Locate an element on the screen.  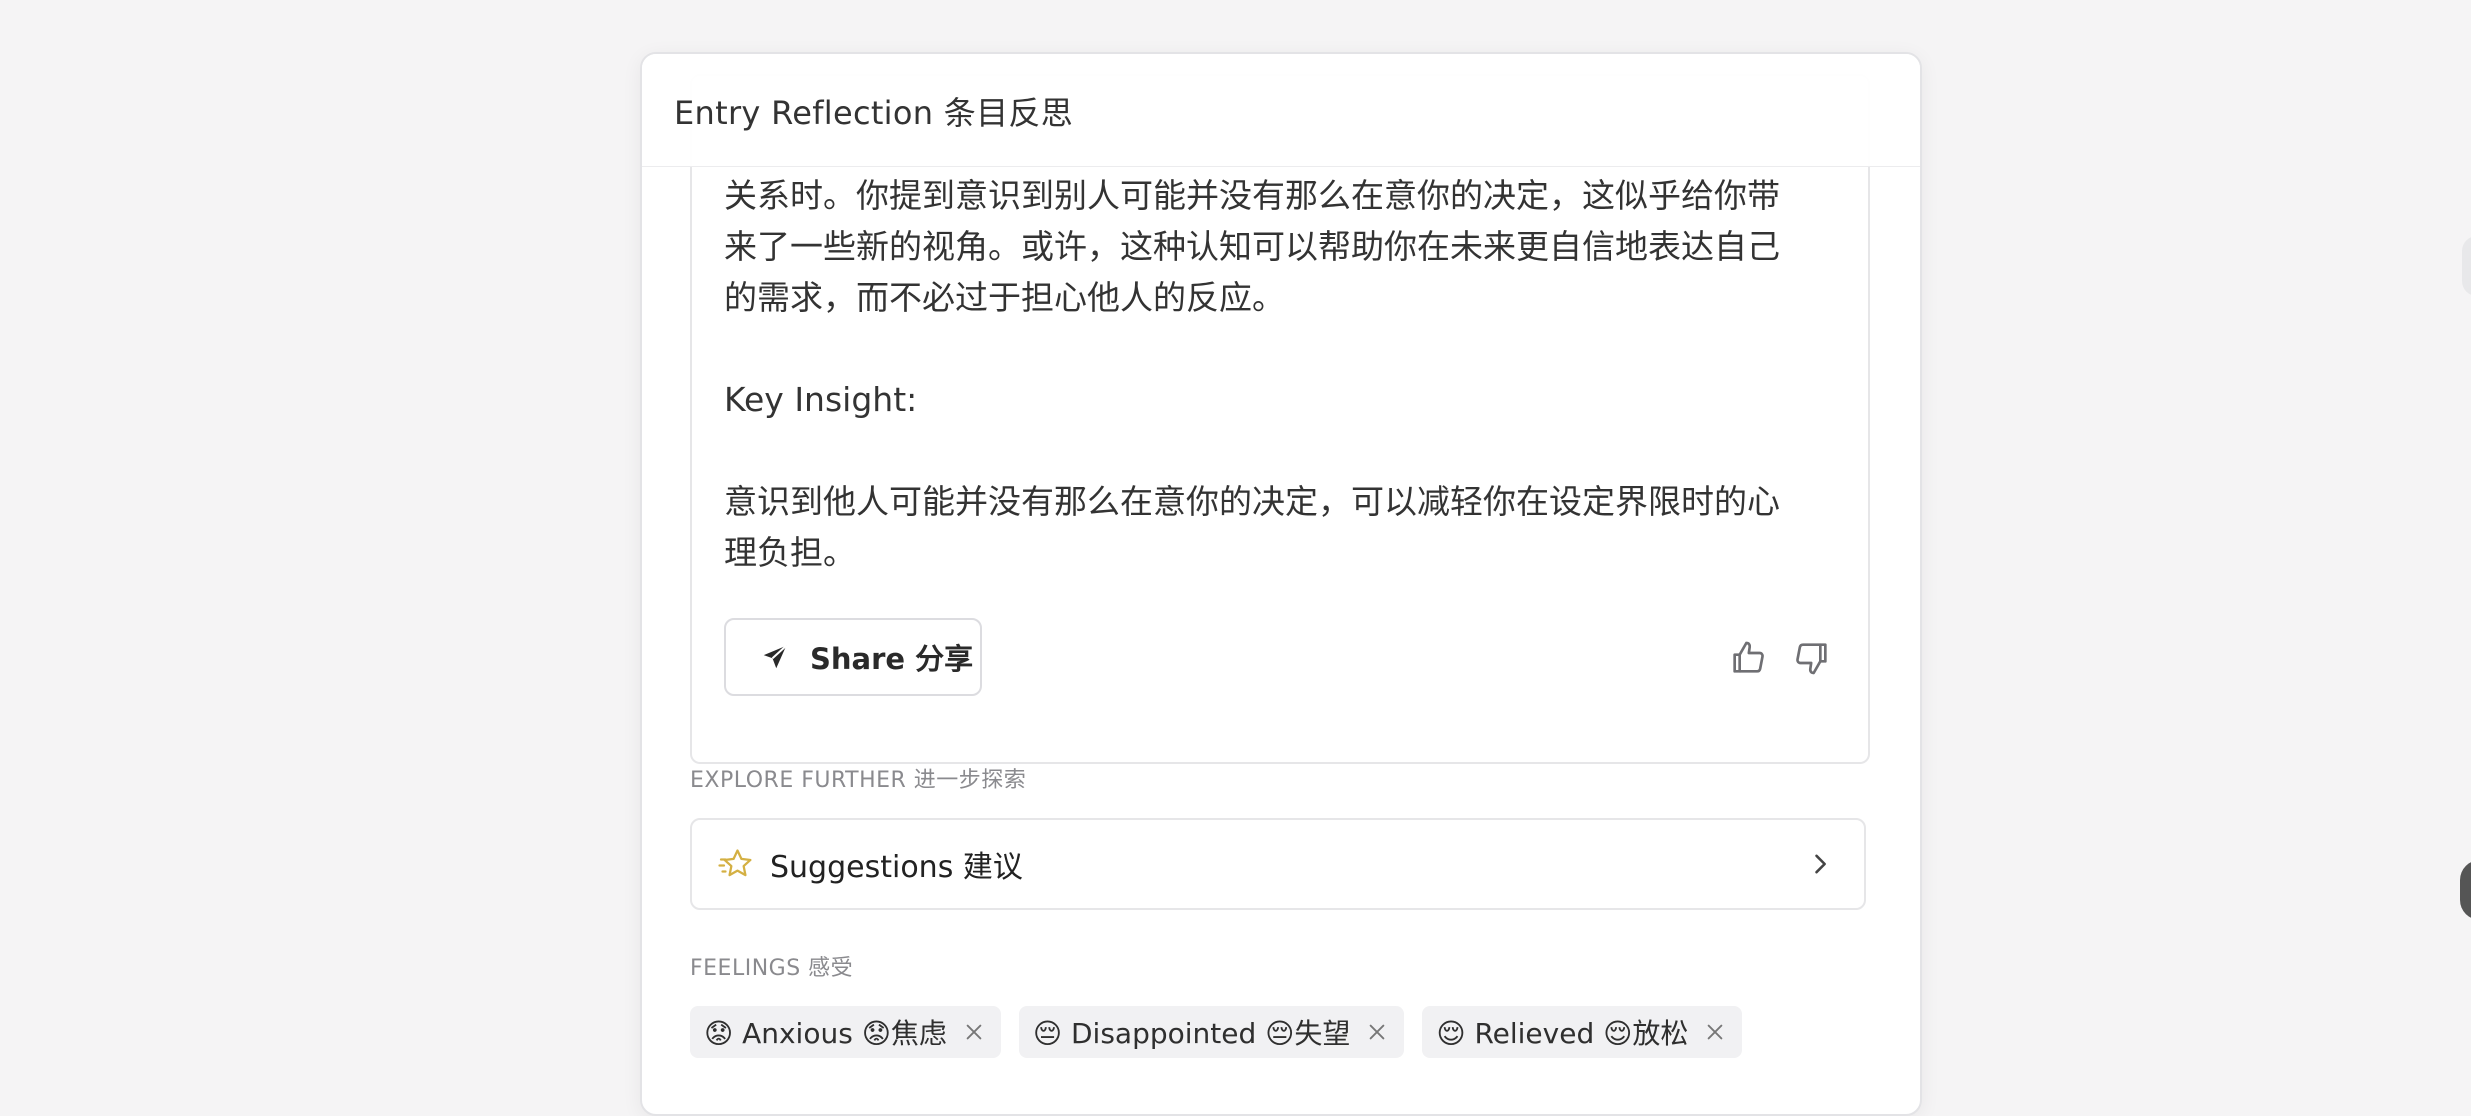
feeling-chip-label: 😟 Anxious 😟焦虑 is located at coordinates (825, 1033).